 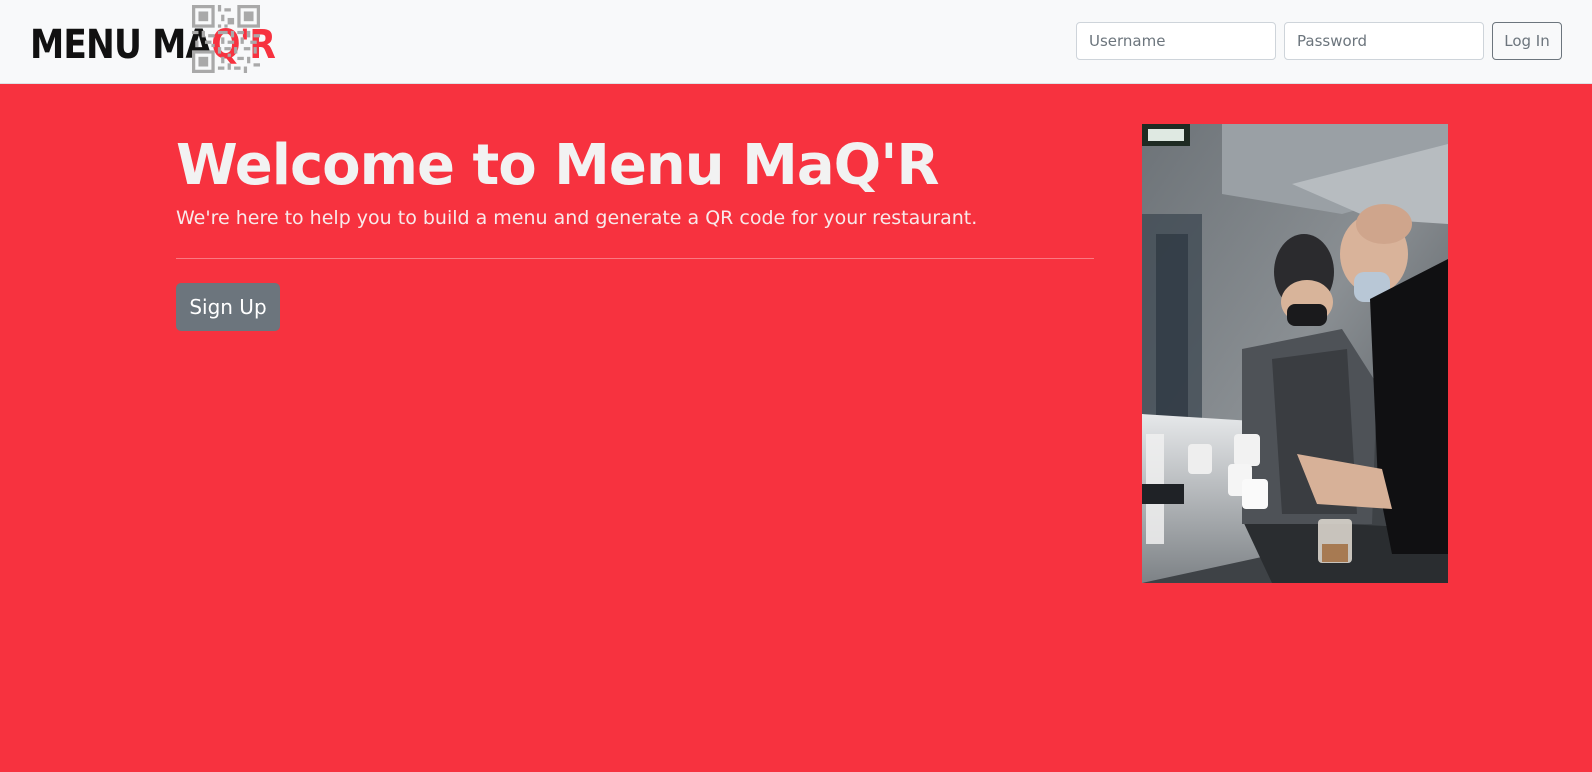 What do you see at coordinates (558, 165) in the screenshot?
I see `page-title: Welcome to Menu MaQ'R` at bounding box center [558, 165].